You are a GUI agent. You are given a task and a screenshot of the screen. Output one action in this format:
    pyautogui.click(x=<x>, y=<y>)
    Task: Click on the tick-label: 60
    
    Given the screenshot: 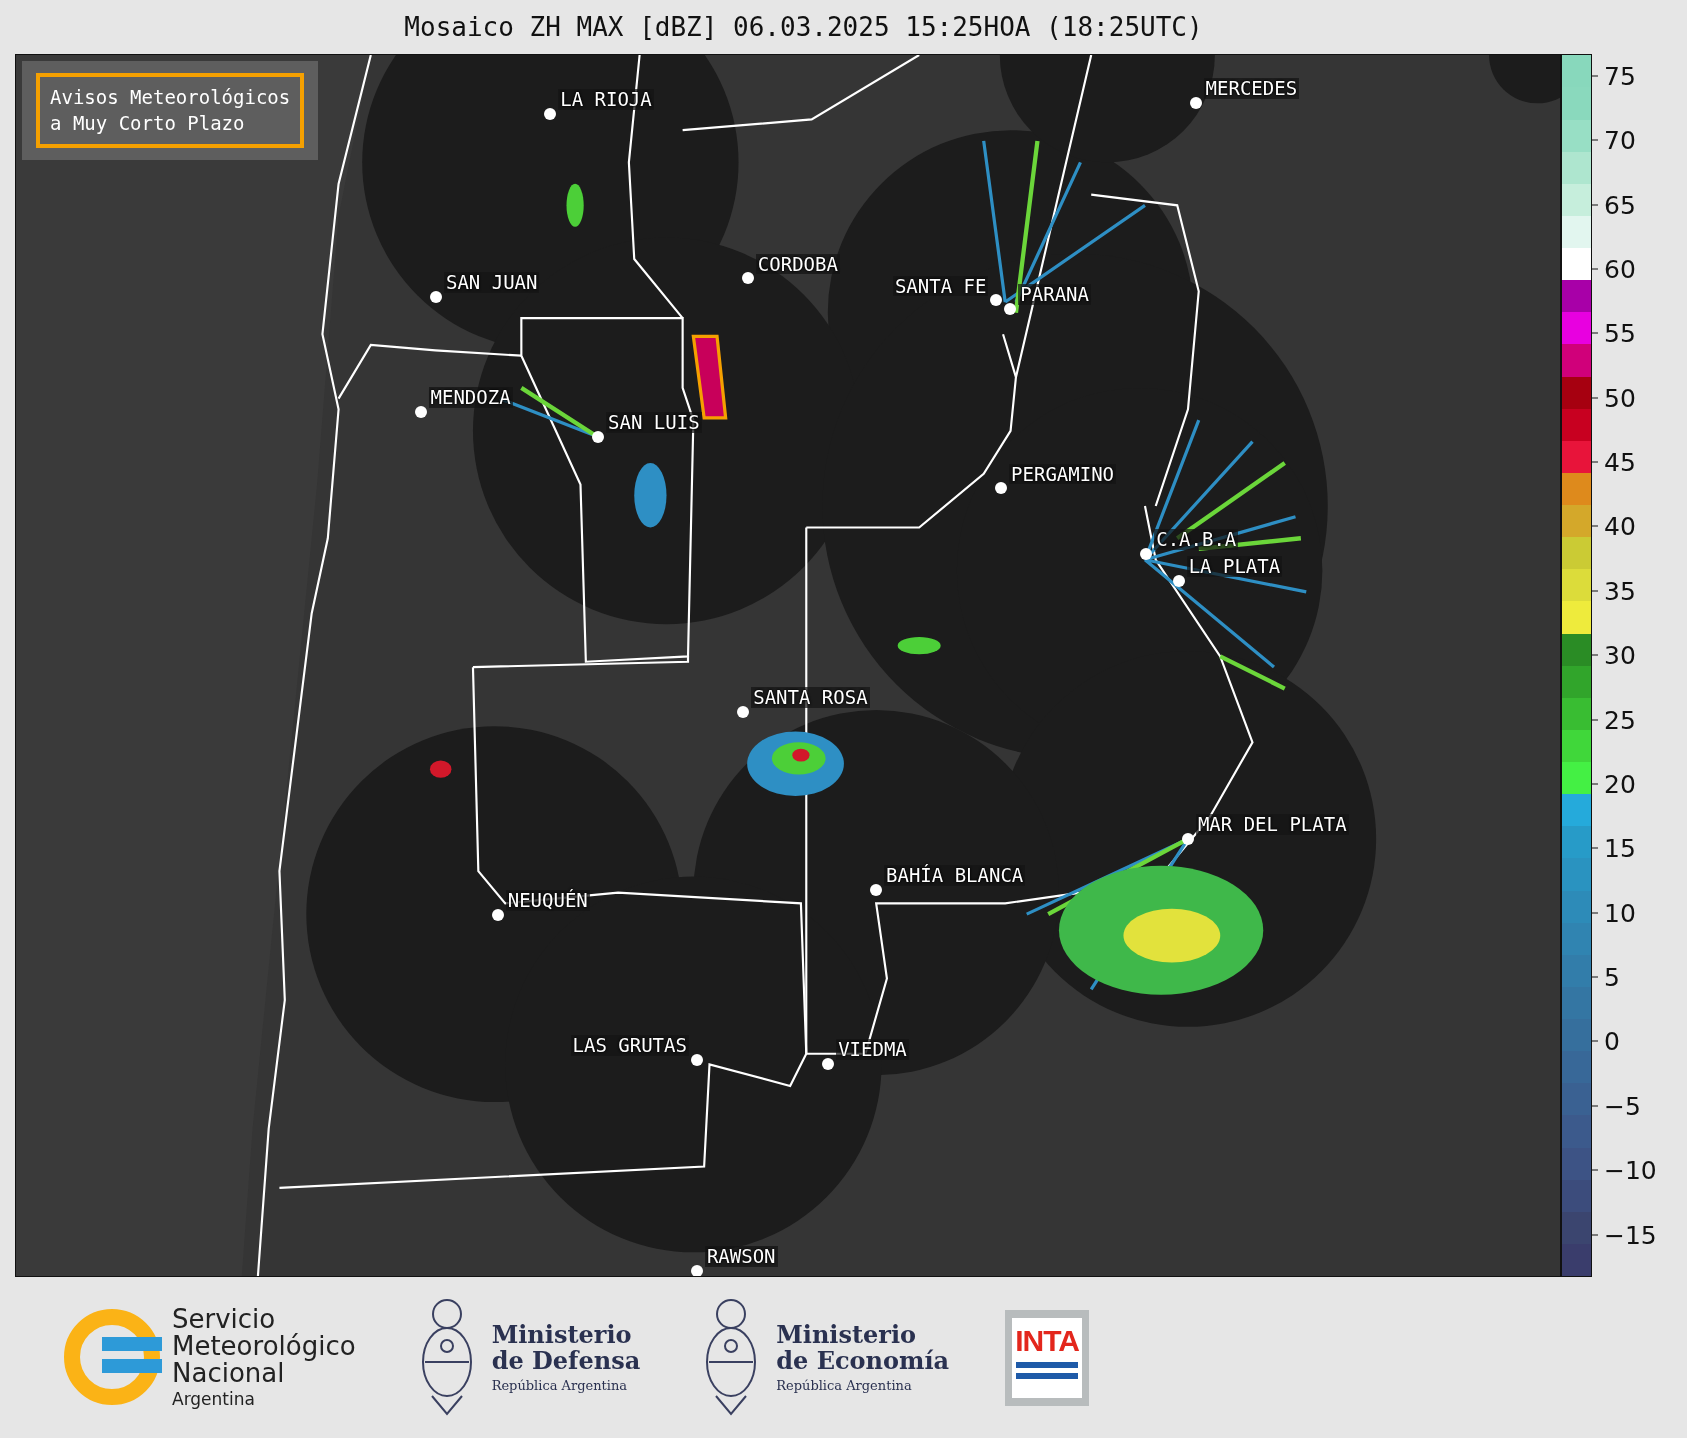 What is the action you would take?
    pyautogui.click(x=1620, y=269)
    